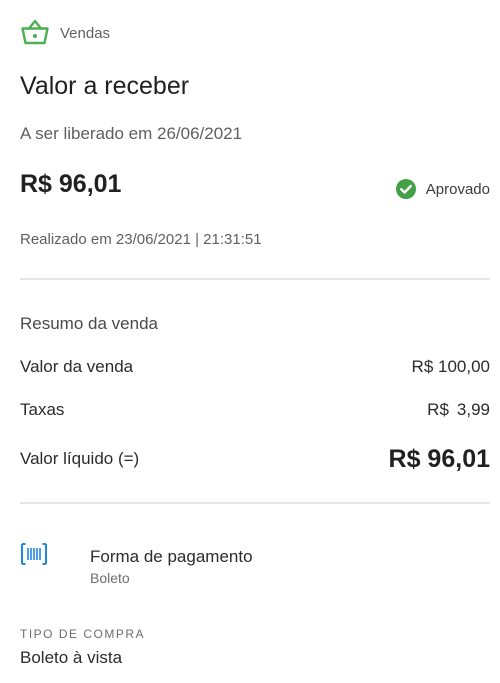  I want to click on net-value-amount: R$ 96,01, so click(439, 458).